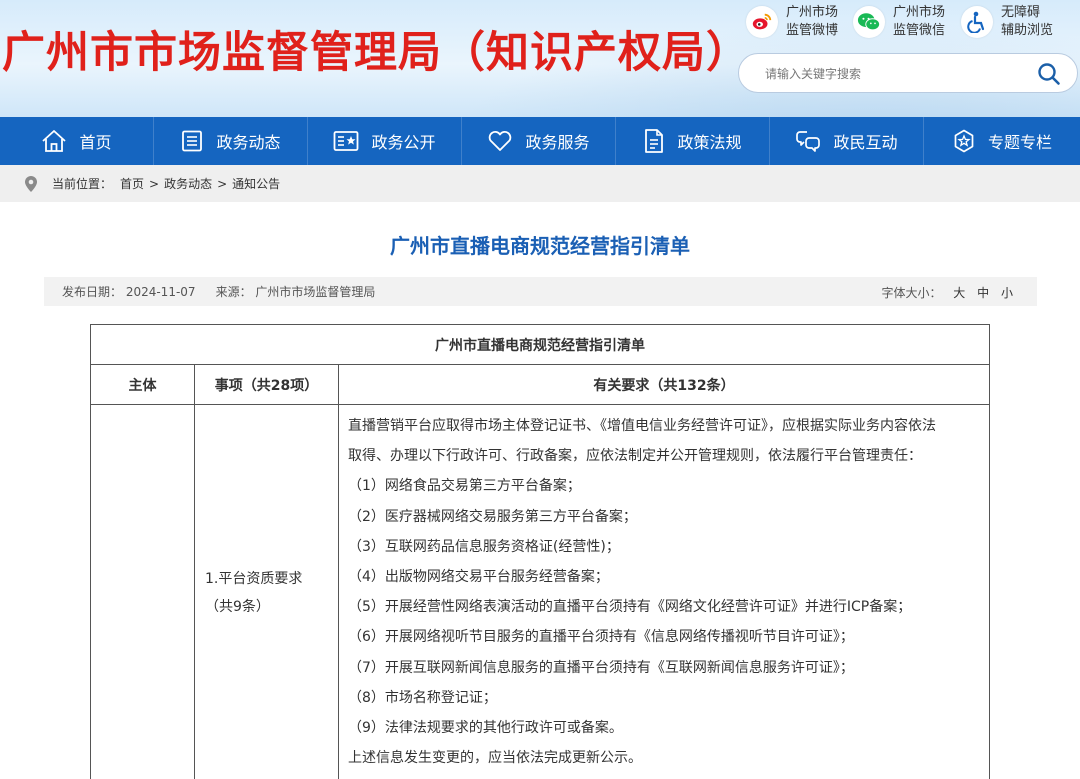  Describe the element at coordinates (983, 293) in the screenshot. I see `font-size-medium: 中` at that location.